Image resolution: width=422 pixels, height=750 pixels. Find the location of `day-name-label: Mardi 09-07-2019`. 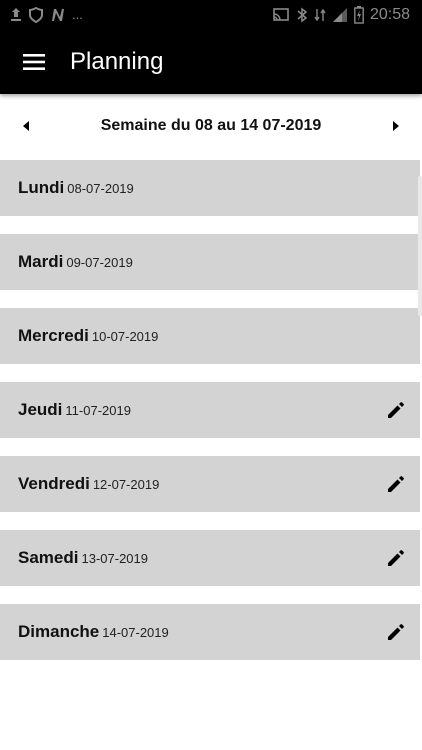

day-name-label: Mardi 09-07-2019 is located at coordinates (75, 262).